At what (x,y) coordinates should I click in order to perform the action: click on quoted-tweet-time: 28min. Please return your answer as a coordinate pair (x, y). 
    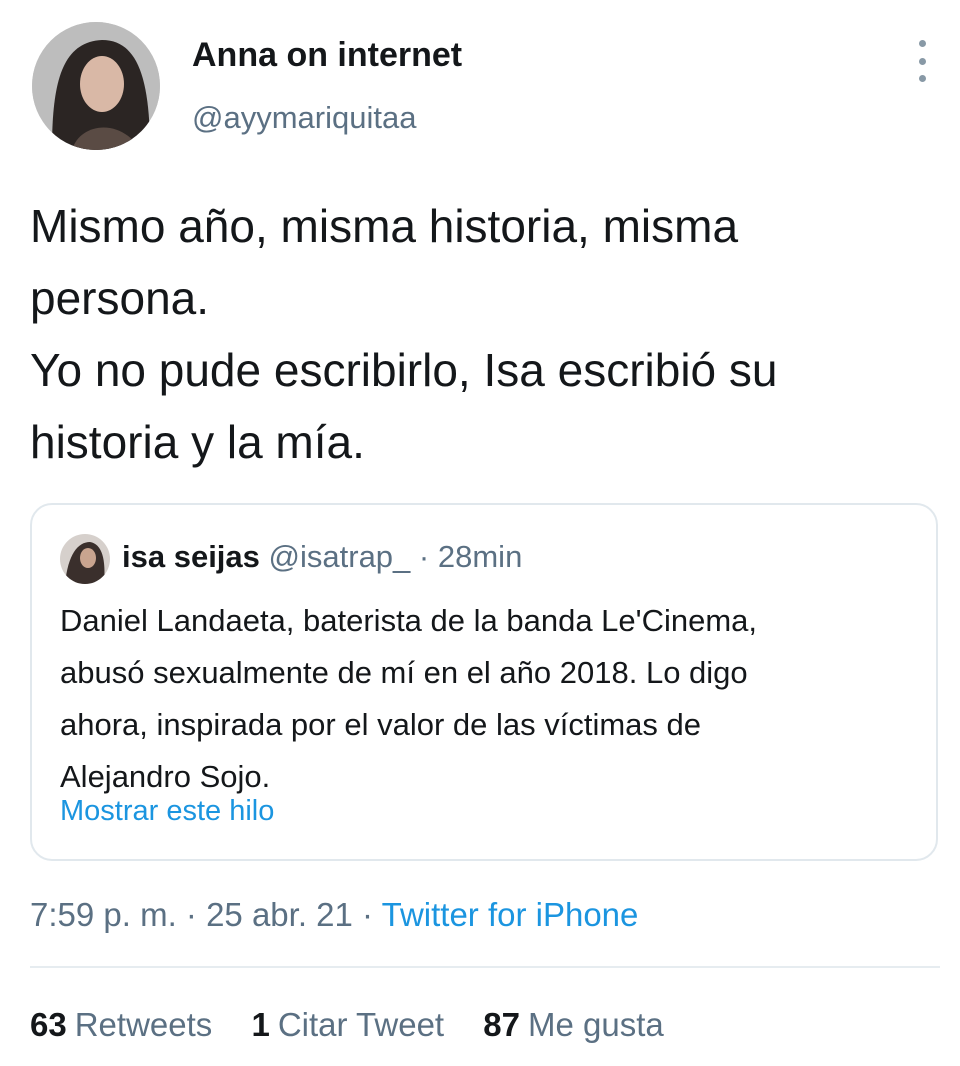
    Looking at the image, I should click on (480, 556).